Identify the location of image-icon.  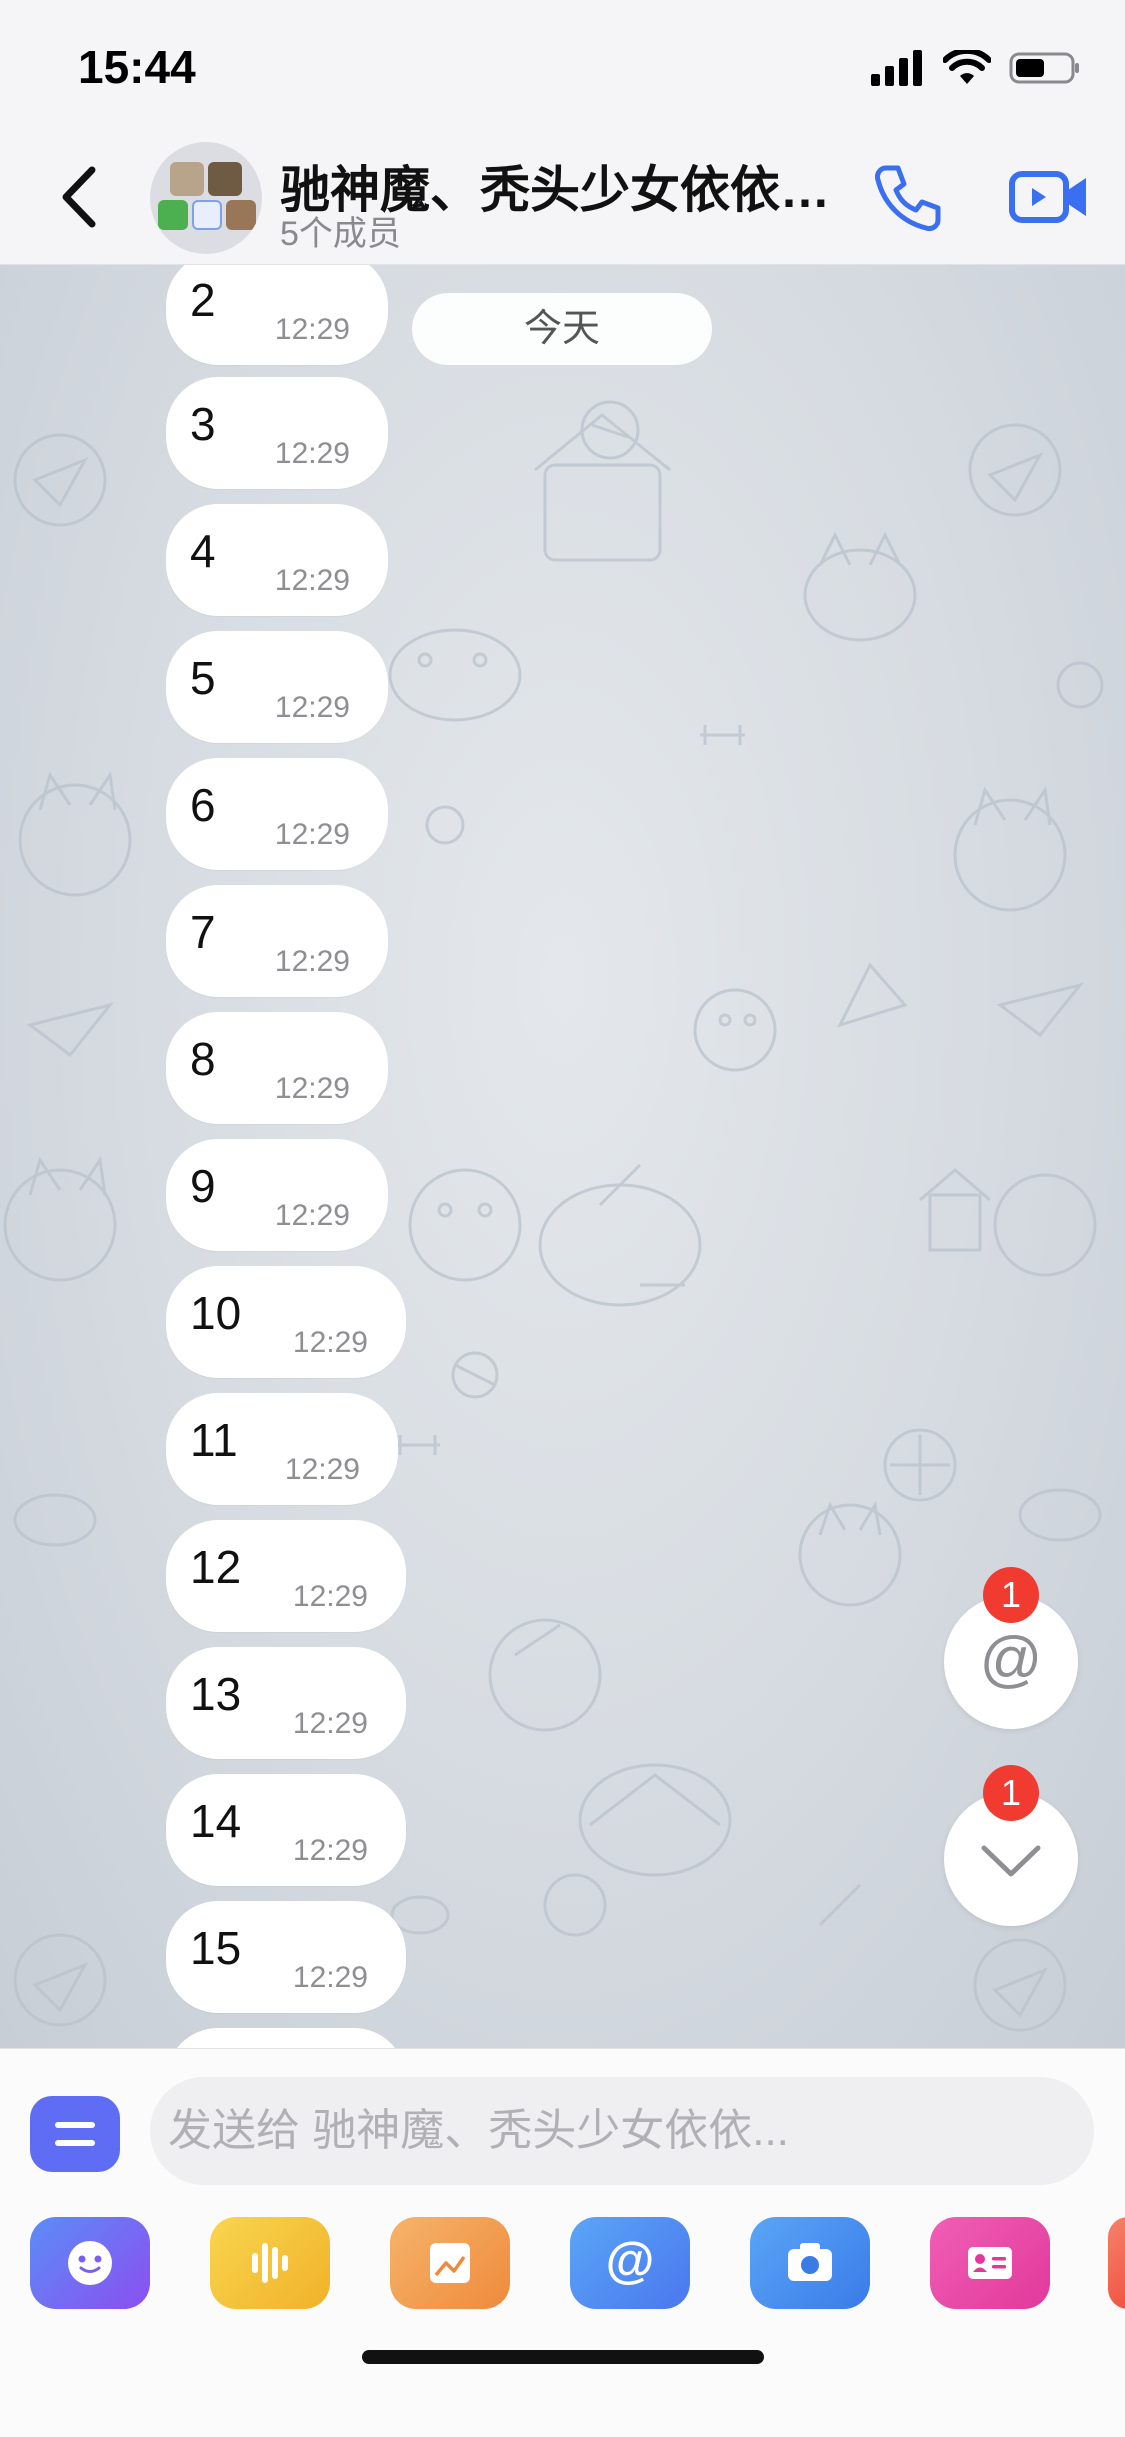
(450, 2263).